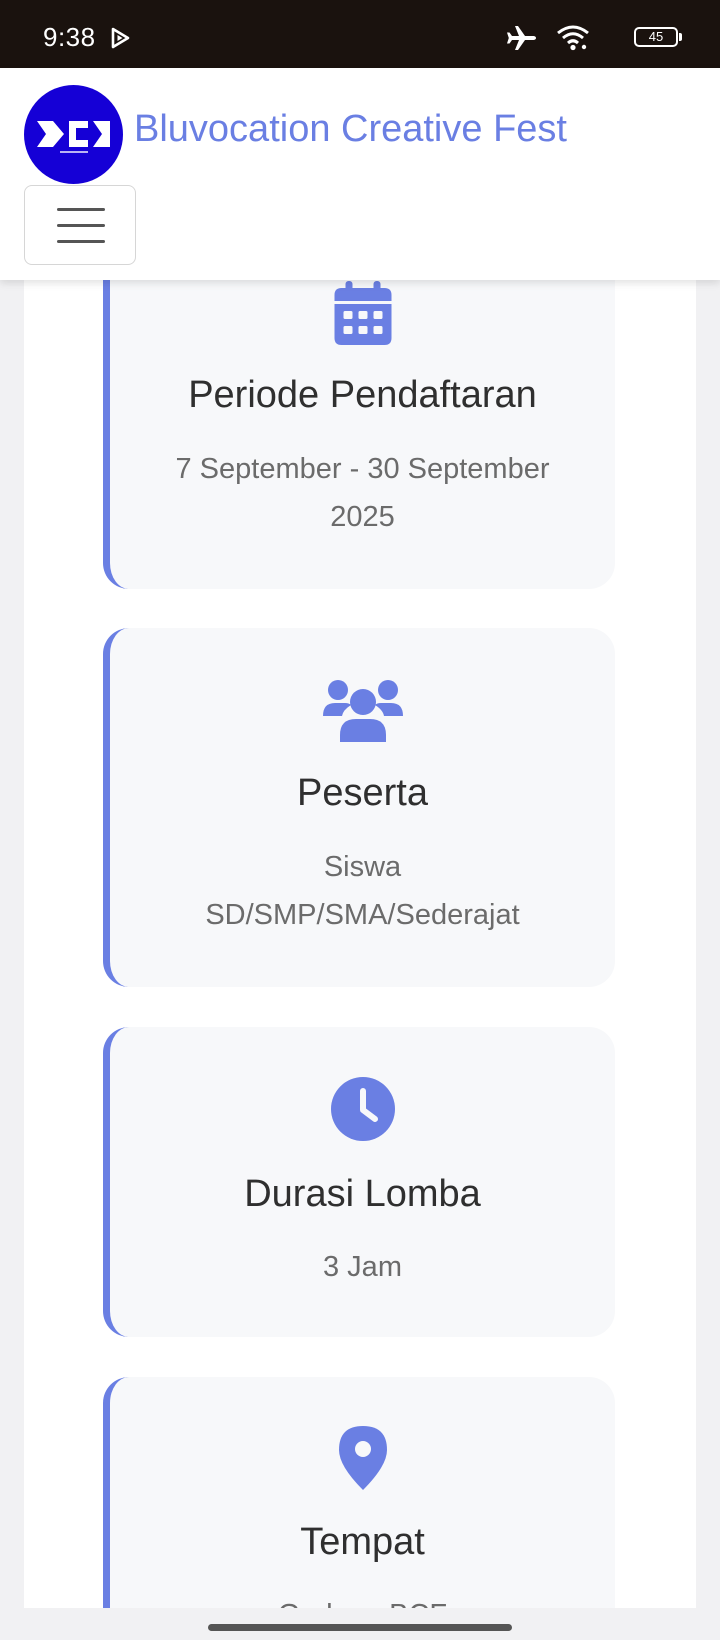 The width and height of the screenshot is (720, 1640). What do you see at coordinates (362, 395) in the screenshot?
I see `card-title: Periode Pendaftaran` at bounding box center [362, 395].